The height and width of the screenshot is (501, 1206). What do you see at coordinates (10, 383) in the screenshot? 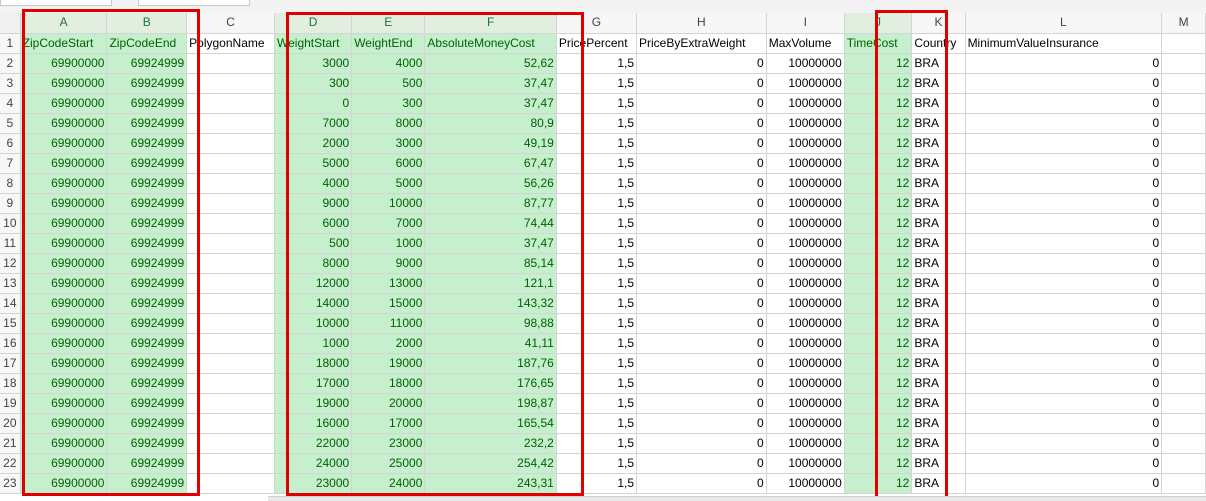
I see `row-header: 18` at bounding box center [10, 383].